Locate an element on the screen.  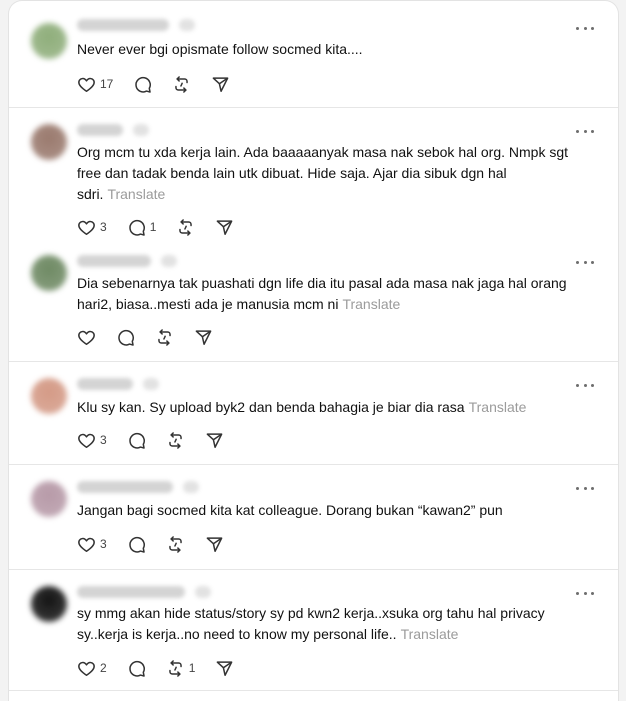
post-actions: 3 1 is located at coordinates (165, 227).